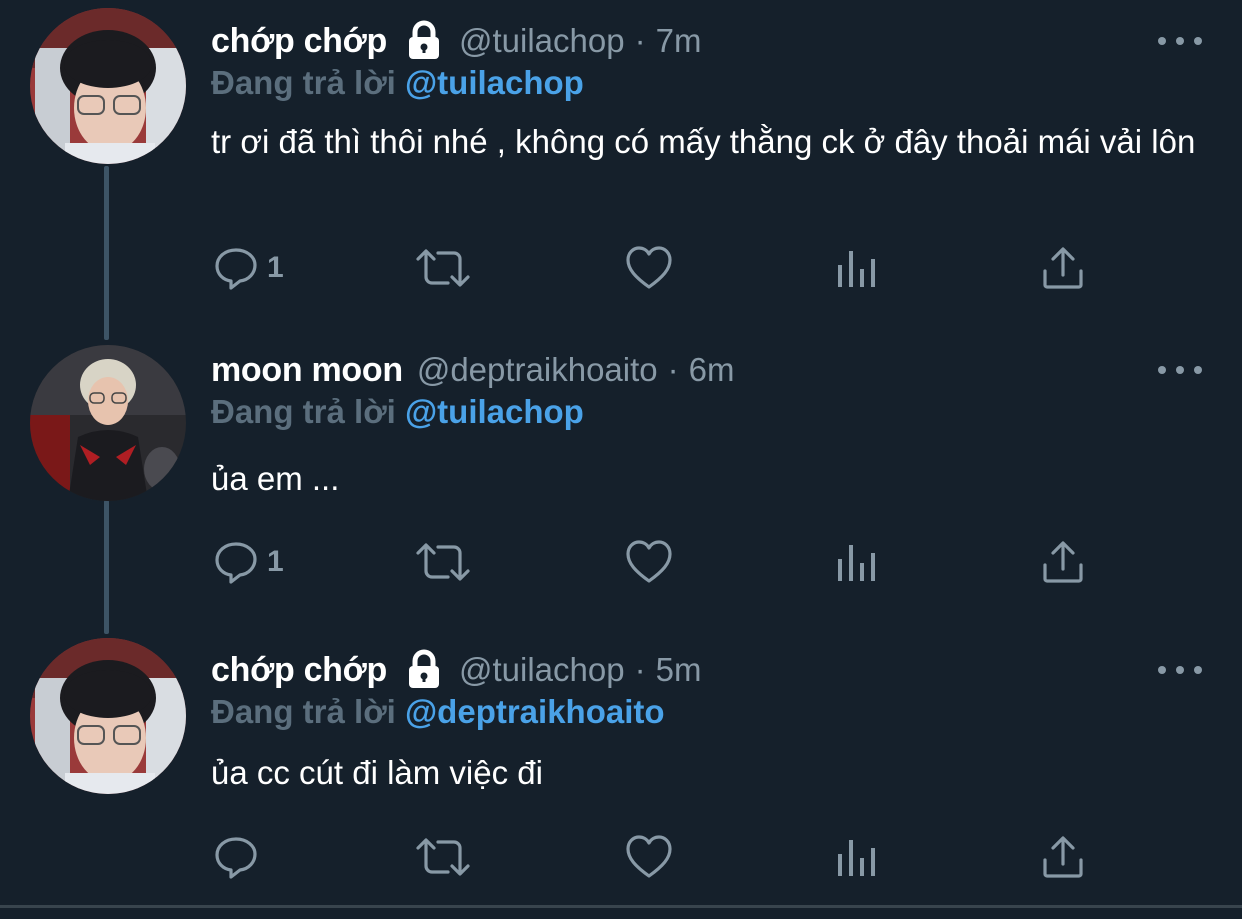  I want to click on reply-mention-link: @deptraikhoaito, so click(535, 711).